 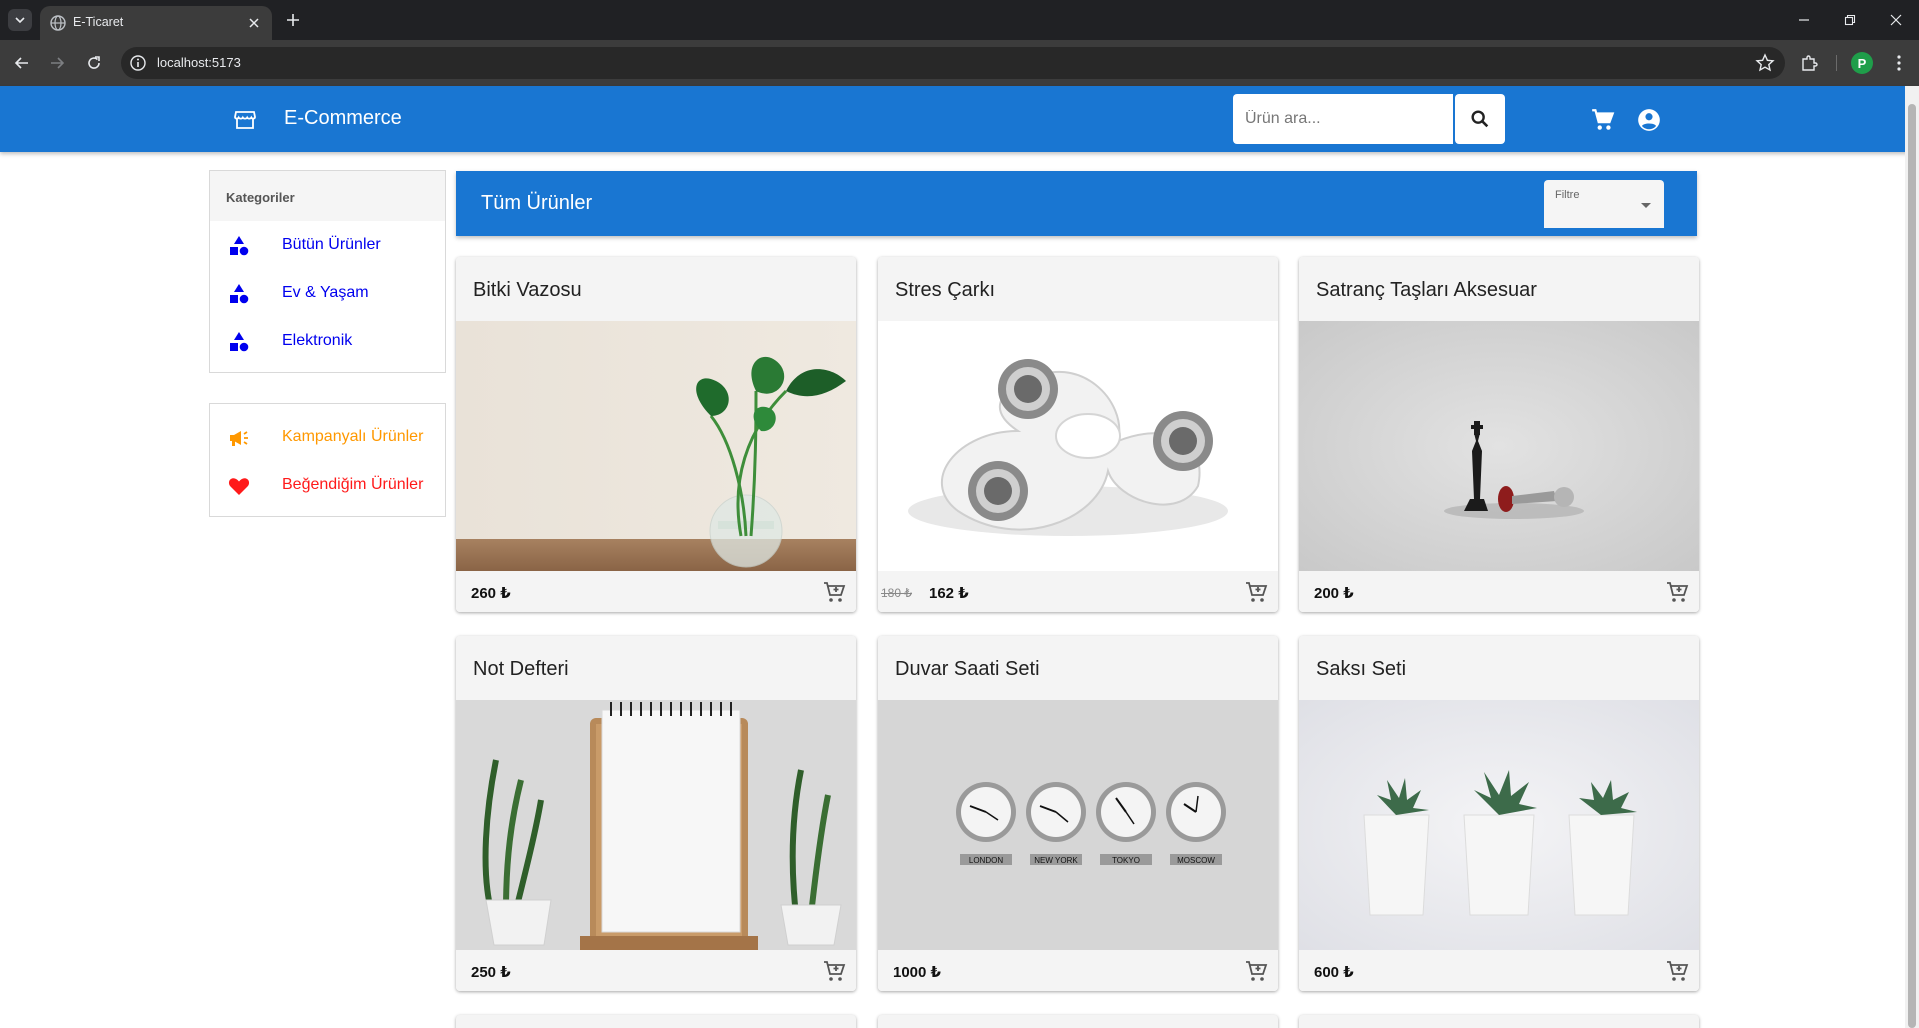 I want to click on product-card: Not Defteri 250 ₺, so click(x=656, y=813).